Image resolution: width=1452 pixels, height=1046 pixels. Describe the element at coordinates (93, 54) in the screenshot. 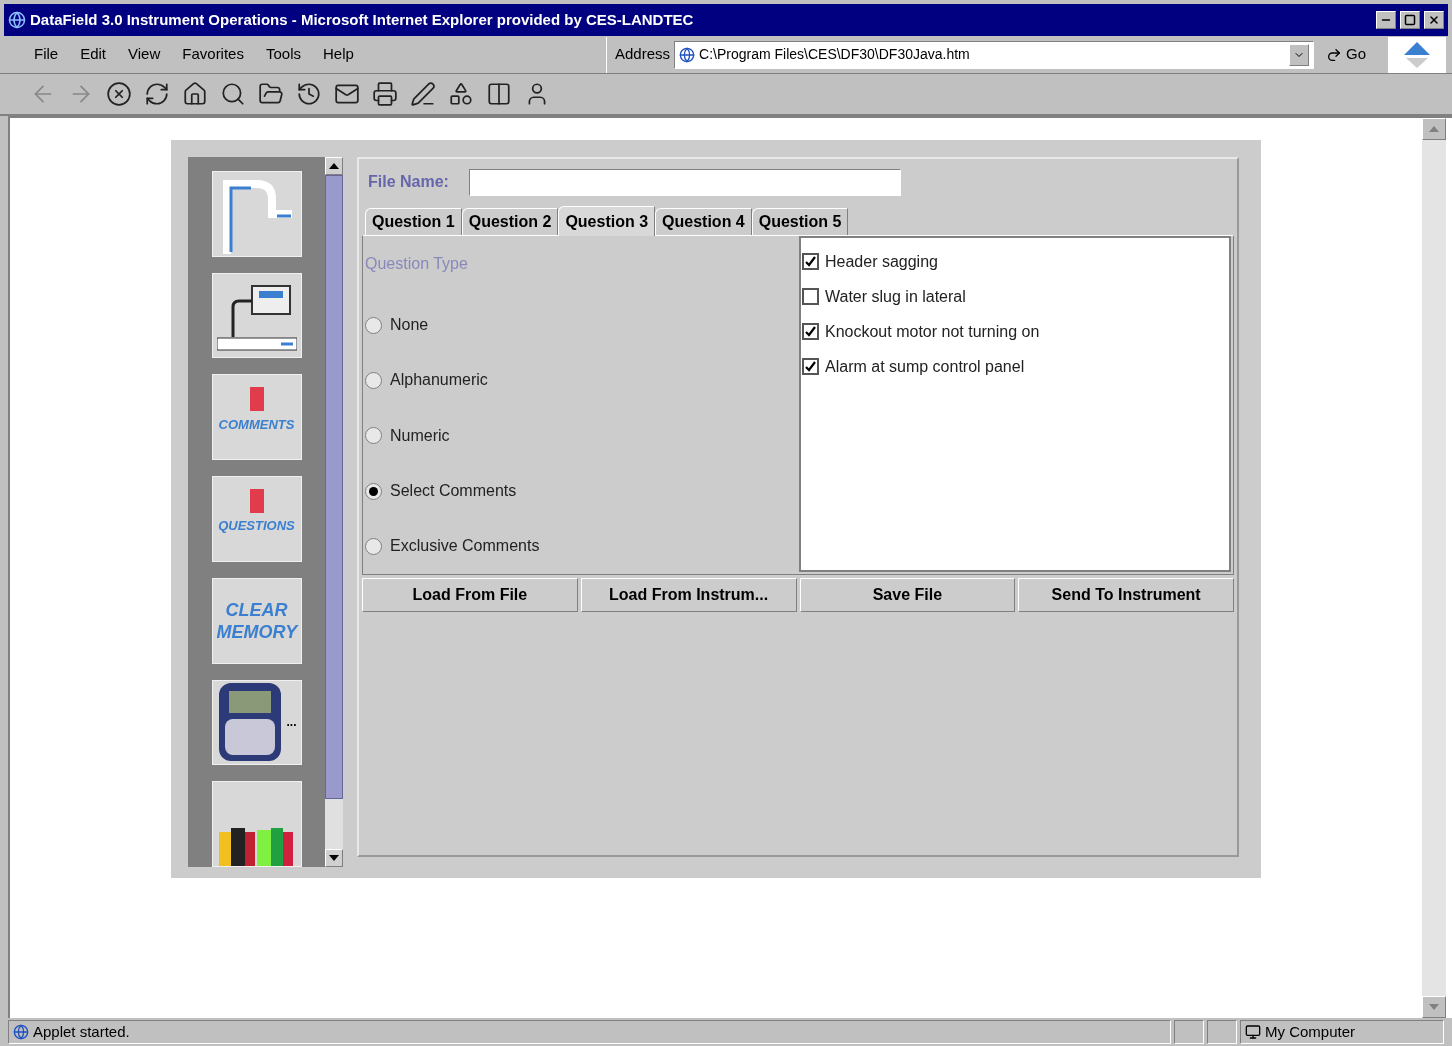

I see `menu-item: Edit` at that location.